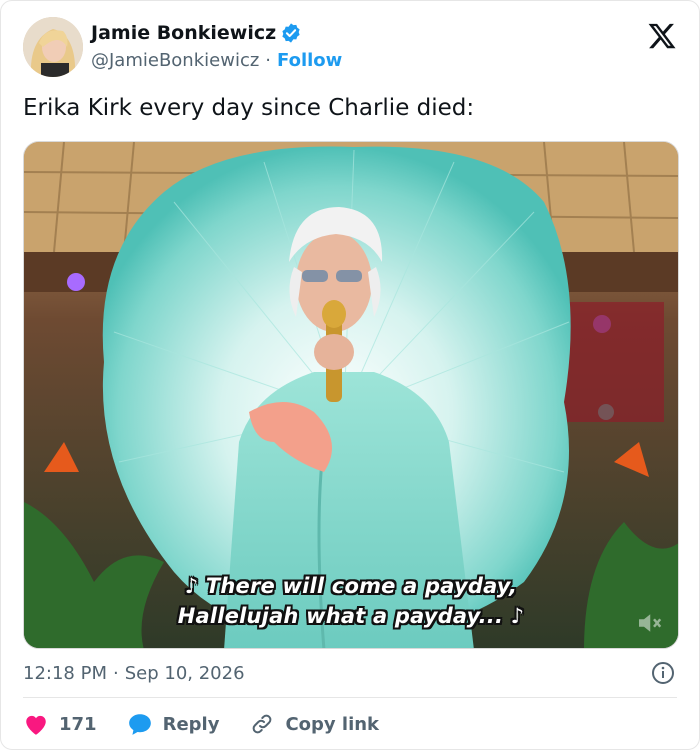 This screenshot has height=750, width=700. Describe the element at coordinates (332, 724) in the screenshot. I see `copy-link-label: Copy link` at that location.